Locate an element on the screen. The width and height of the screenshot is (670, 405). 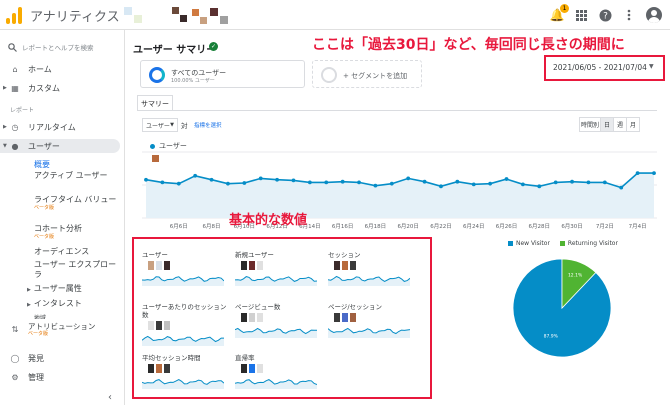
metric-tile: 直帰率 is located at coordinates (279, 372).